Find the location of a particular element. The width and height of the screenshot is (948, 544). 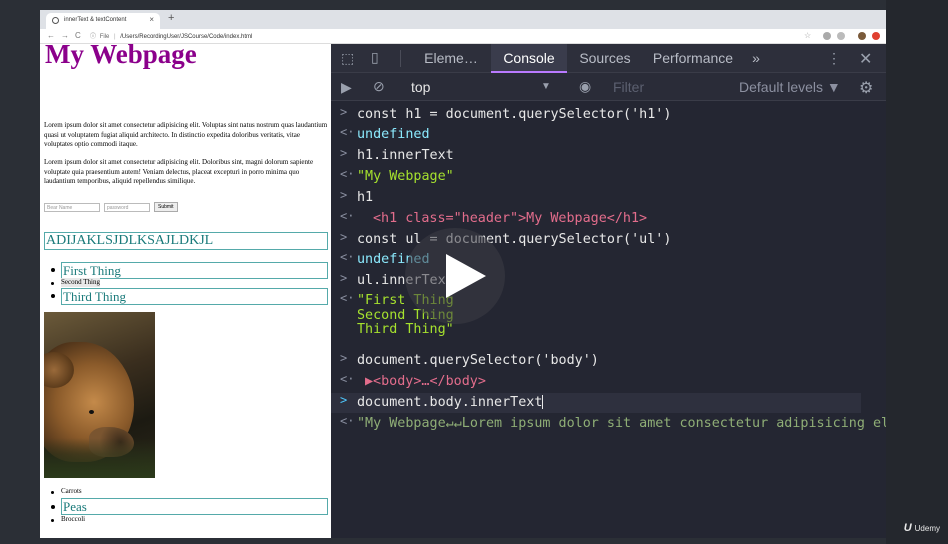

list-item: Peas is located at coordinates (194, 506).